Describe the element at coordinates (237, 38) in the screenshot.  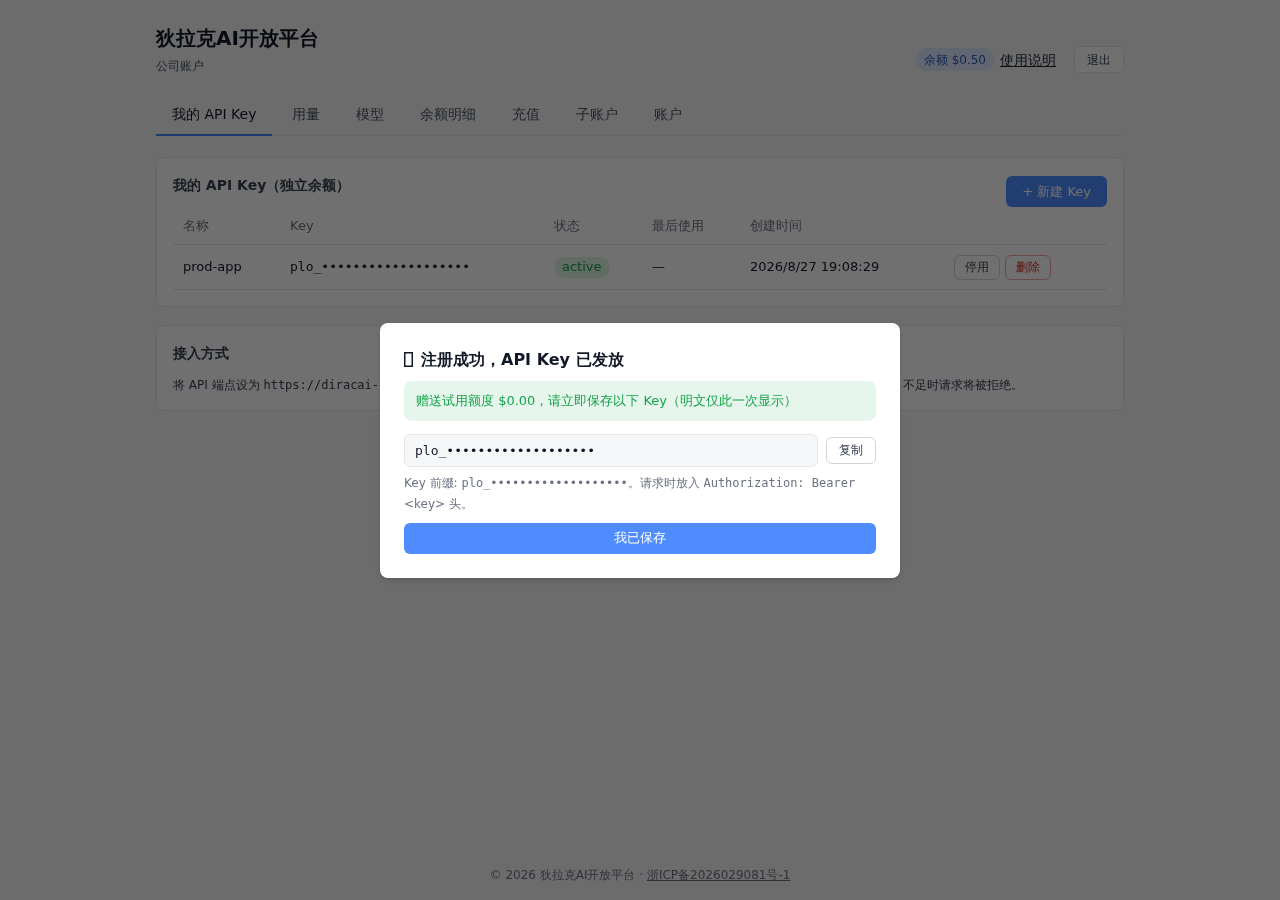
I see `site-title: 狄拉克AI开放平台` at that location.